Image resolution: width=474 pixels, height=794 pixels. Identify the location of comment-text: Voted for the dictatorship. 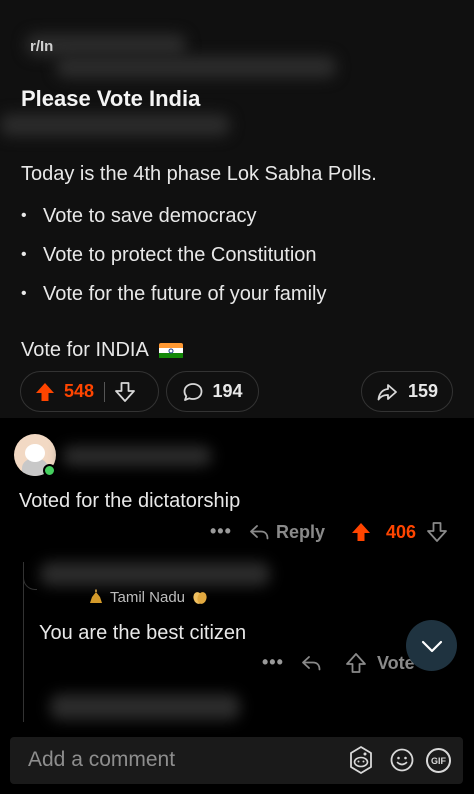
(130, 501).